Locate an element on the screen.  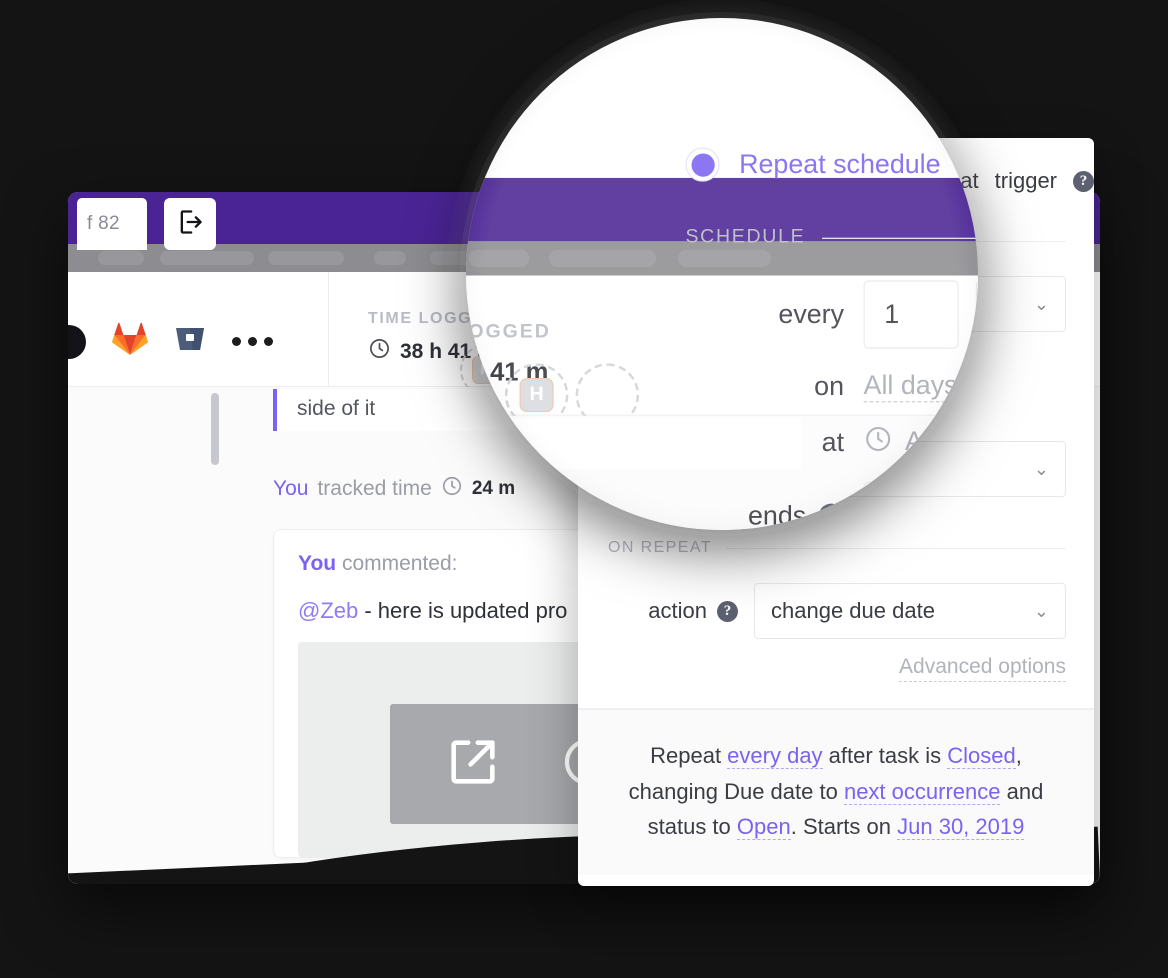
radio-repeat-schedule is located at coordinates (702, 164).